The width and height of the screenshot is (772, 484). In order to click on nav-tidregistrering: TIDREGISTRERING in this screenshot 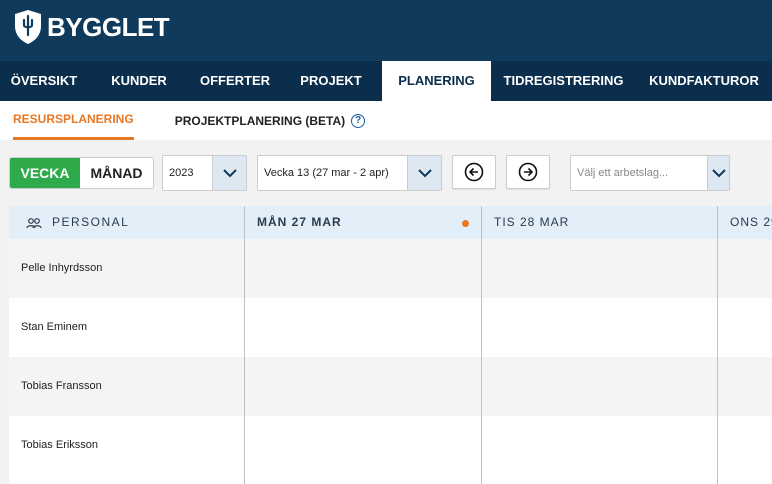, I will do `click(563, 81)`.